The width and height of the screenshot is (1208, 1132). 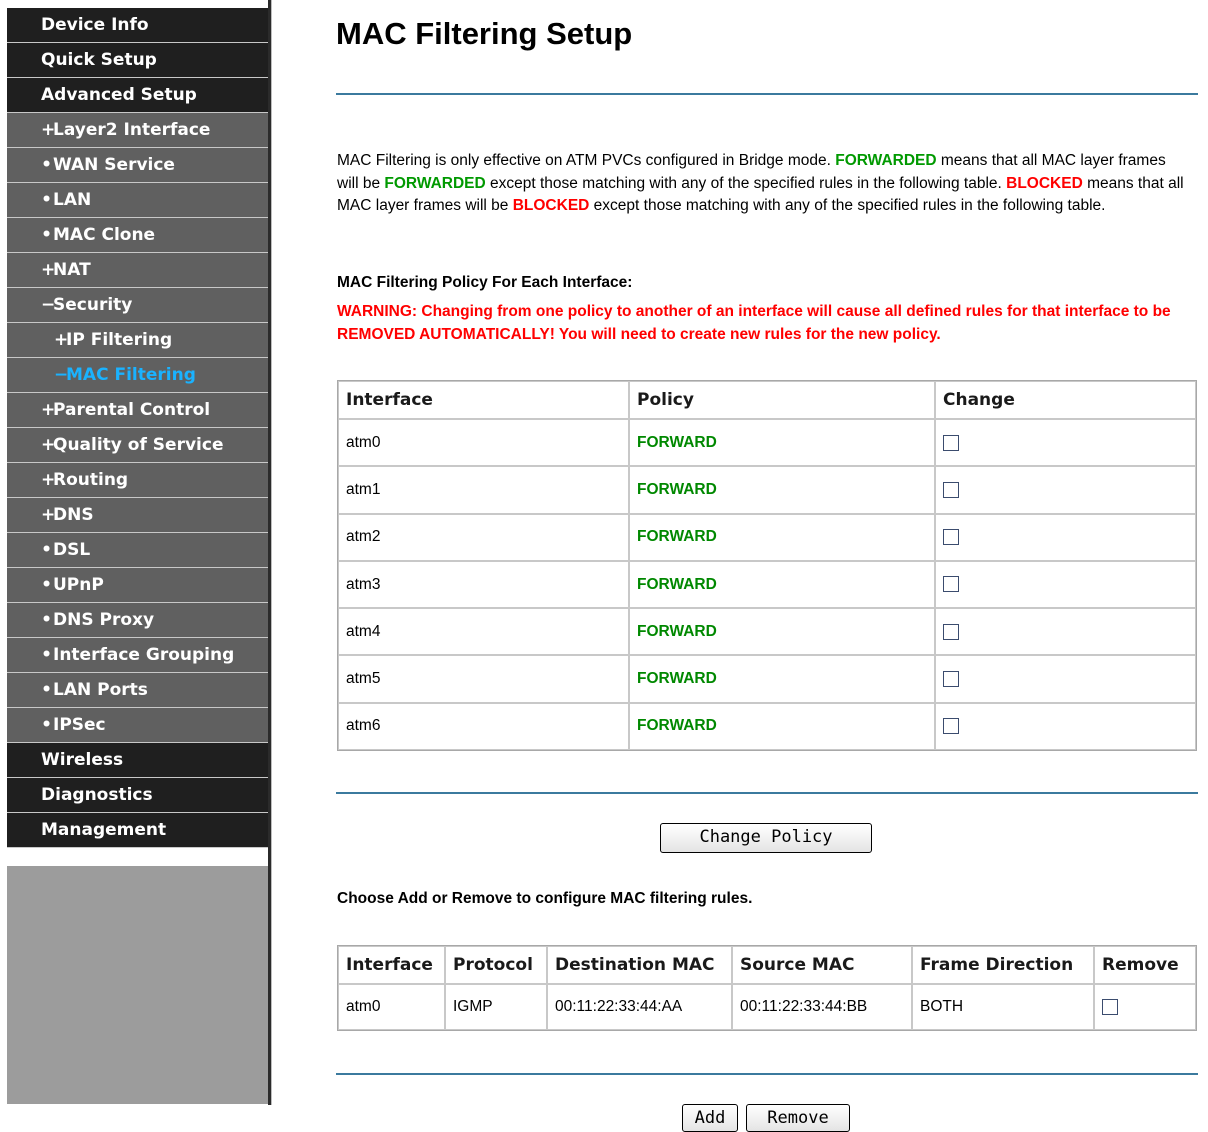 I want to click on sidebar-item-wireless: Wireless, so click(x=137, y=760).